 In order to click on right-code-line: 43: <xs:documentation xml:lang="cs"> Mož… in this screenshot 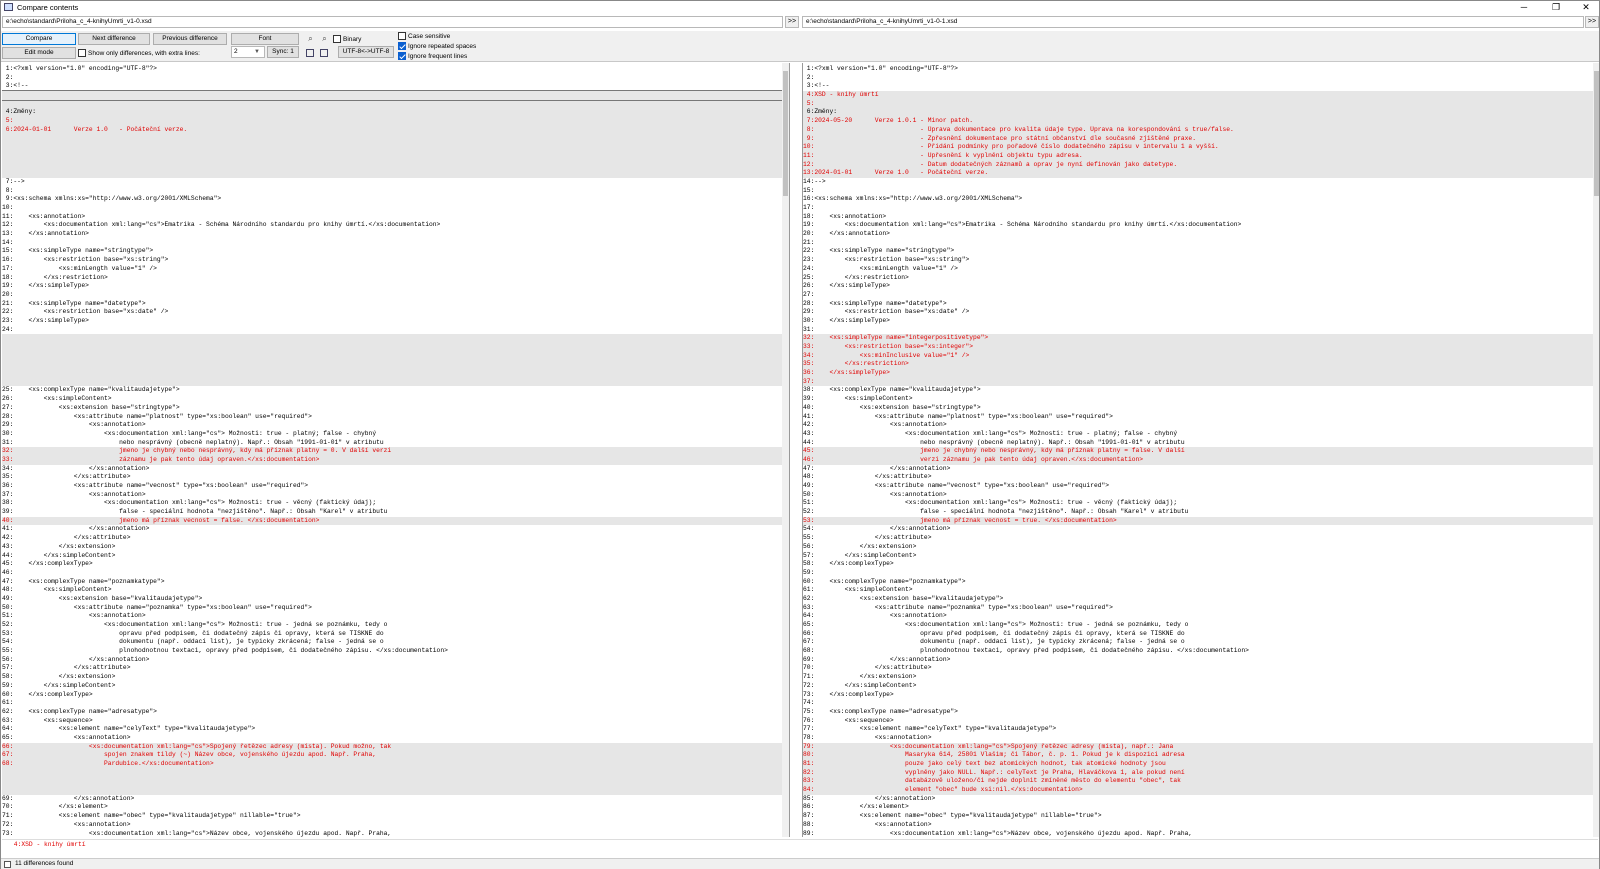, I will do `click(1201, 434)`.